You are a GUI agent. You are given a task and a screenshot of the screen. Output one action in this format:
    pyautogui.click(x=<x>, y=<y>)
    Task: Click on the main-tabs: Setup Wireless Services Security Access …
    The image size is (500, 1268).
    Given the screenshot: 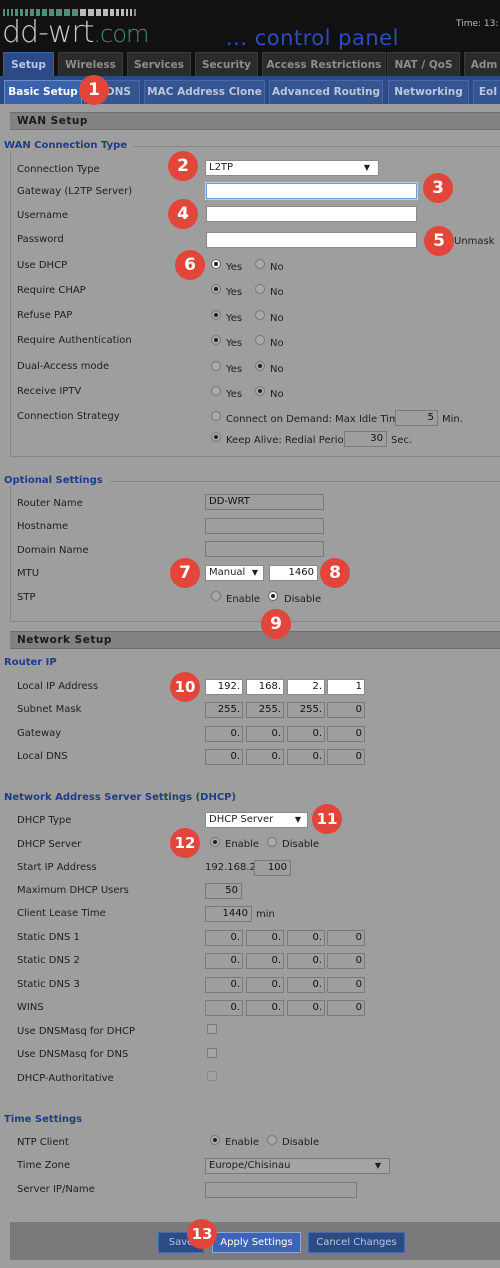 What is the action you would take?
    pyautogui.click(x=250, y=64)
    